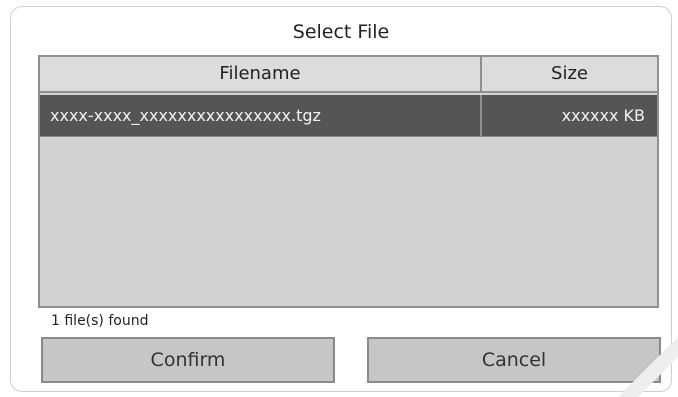 The image size is (678, 397). Describe the element at coordinates (341, 32) in the screenshot. I see `dialog-title: Select File` at that location.